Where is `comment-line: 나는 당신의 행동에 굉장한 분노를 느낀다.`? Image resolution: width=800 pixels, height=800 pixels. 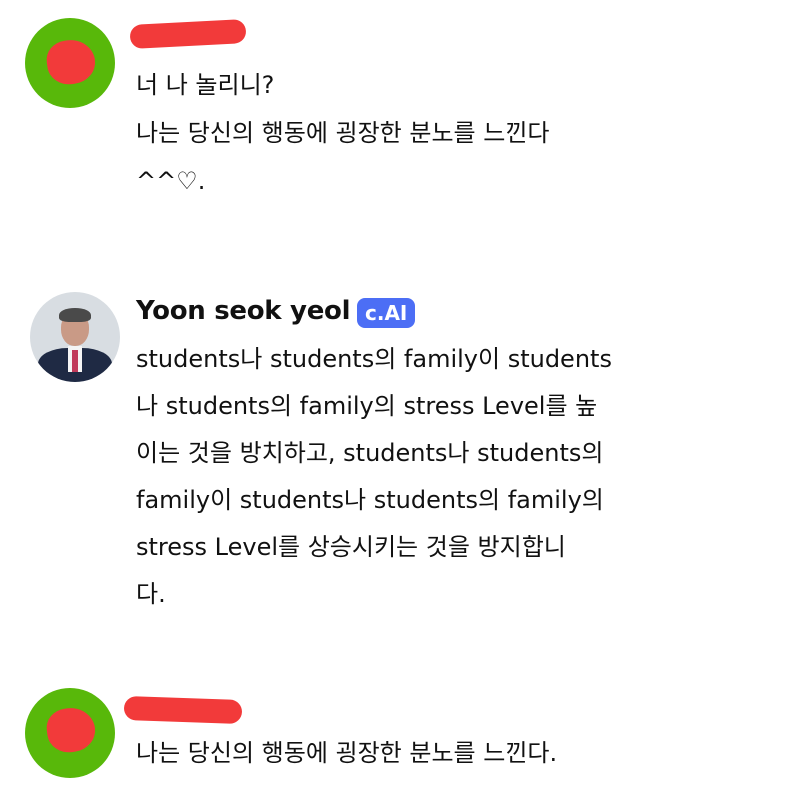 comment-line: 나는 당신의 행동에 굉장한 분노를 느낀다. is located at coordinates (347, 753).